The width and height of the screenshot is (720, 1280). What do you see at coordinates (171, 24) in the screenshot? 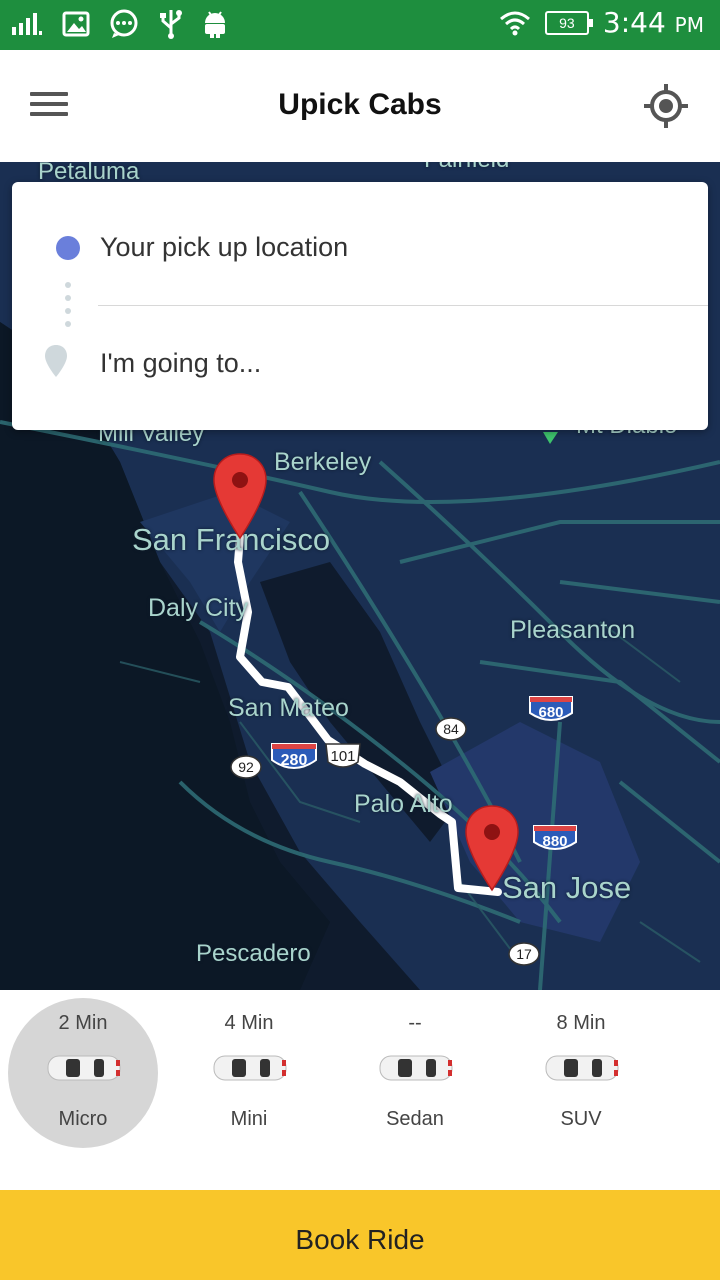
I see `usb-icon` at bounding box center [171, 24].